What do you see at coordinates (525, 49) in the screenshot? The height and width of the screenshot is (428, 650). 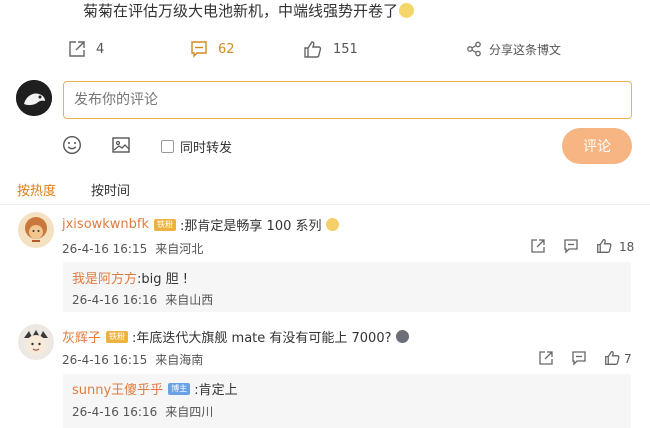 I see `share-label: 分享这条博文` at bounding box center [525, 49].